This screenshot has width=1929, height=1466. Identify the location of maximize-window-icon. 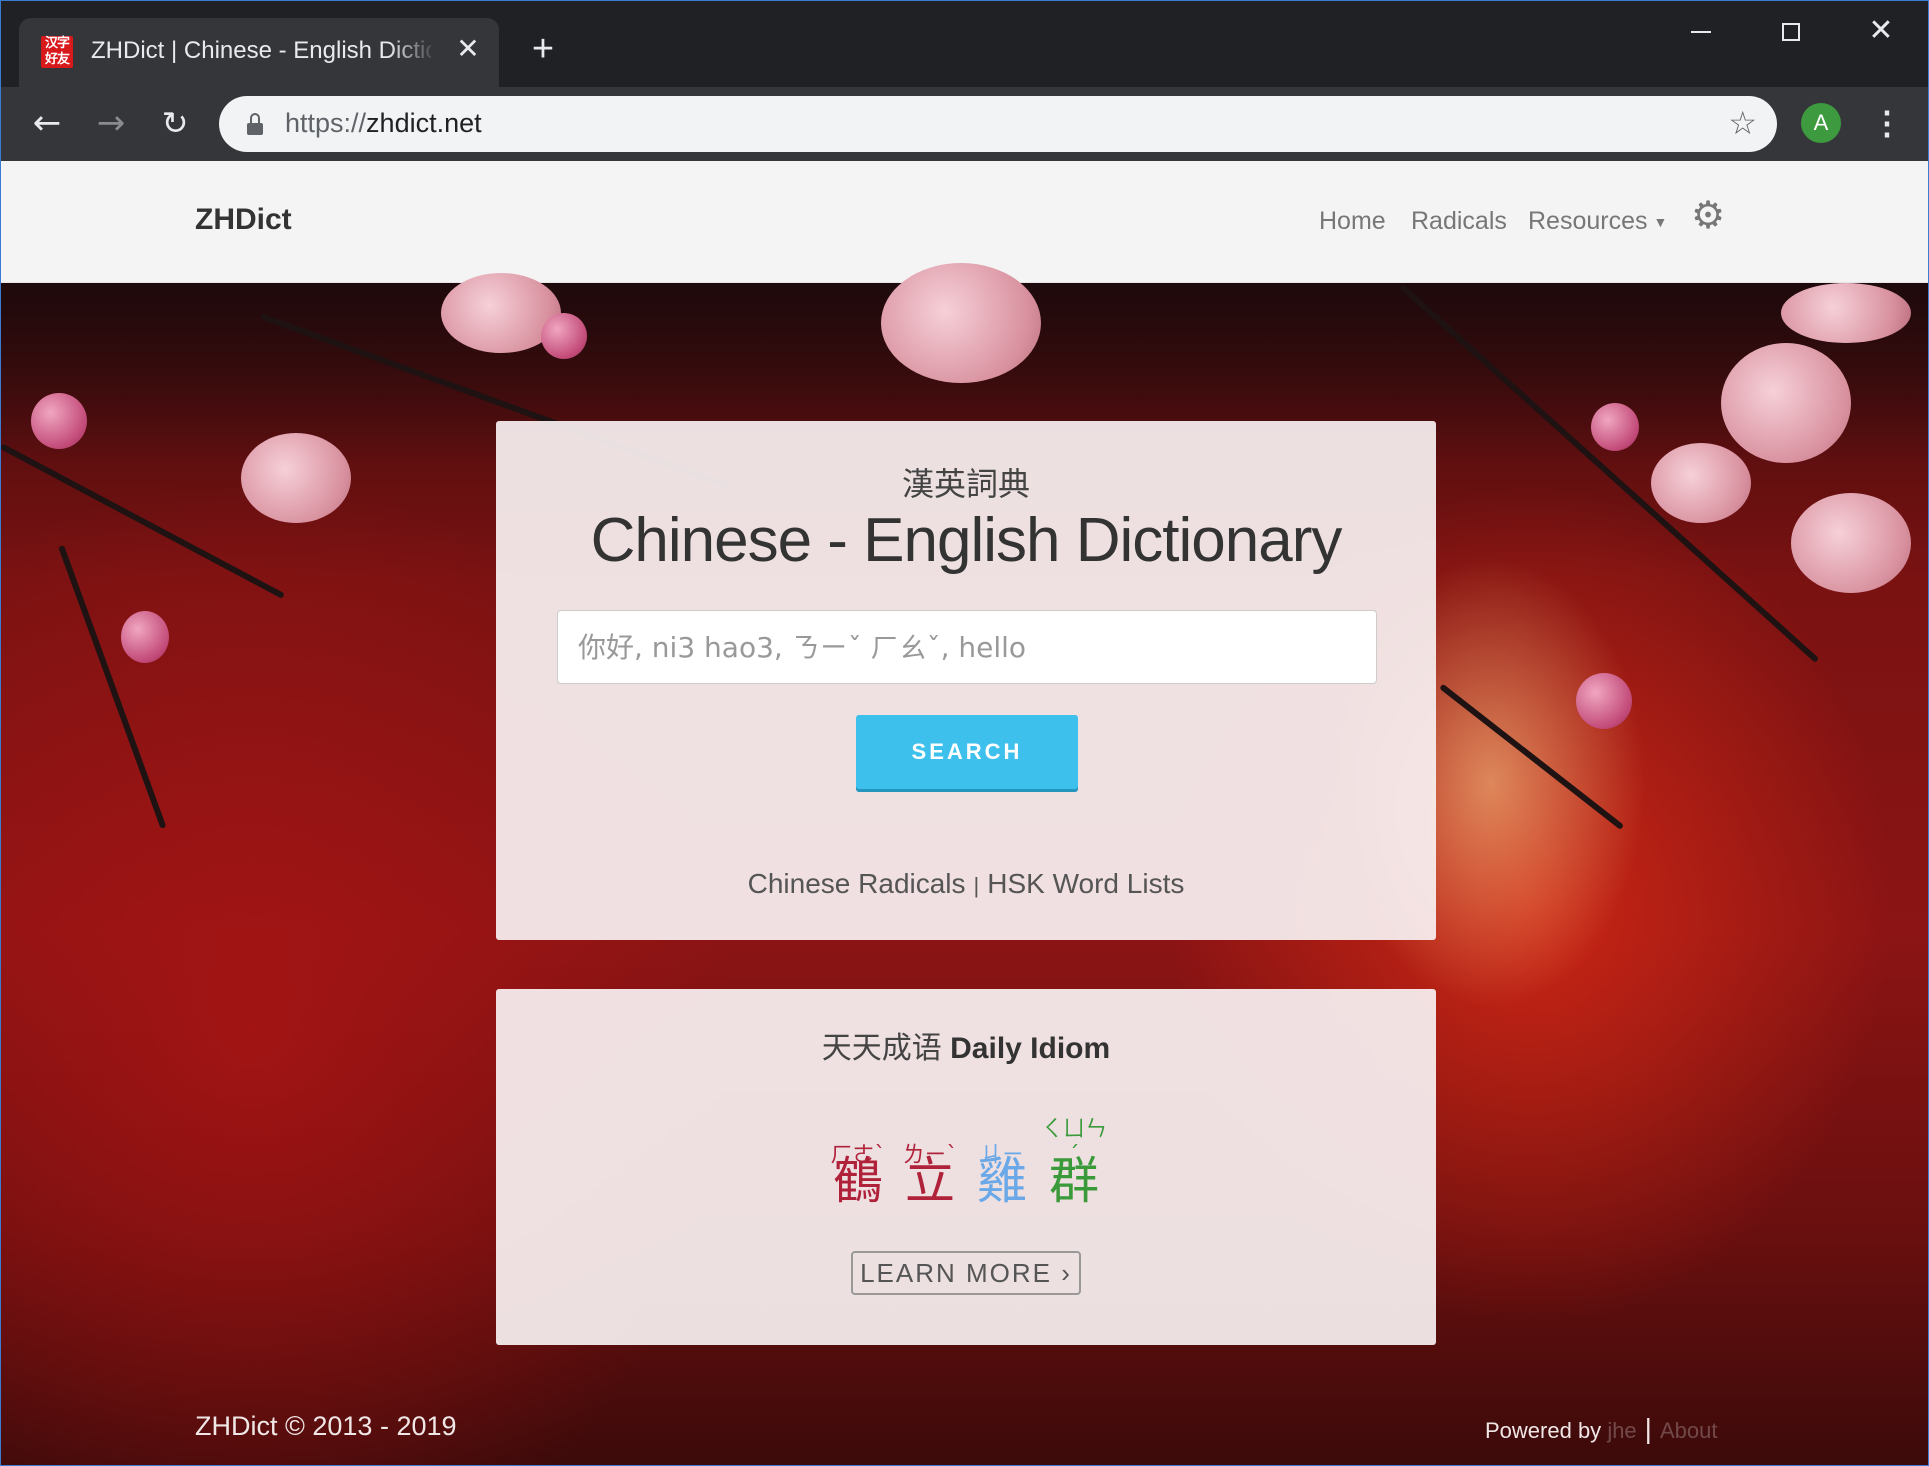
(1791, 33).